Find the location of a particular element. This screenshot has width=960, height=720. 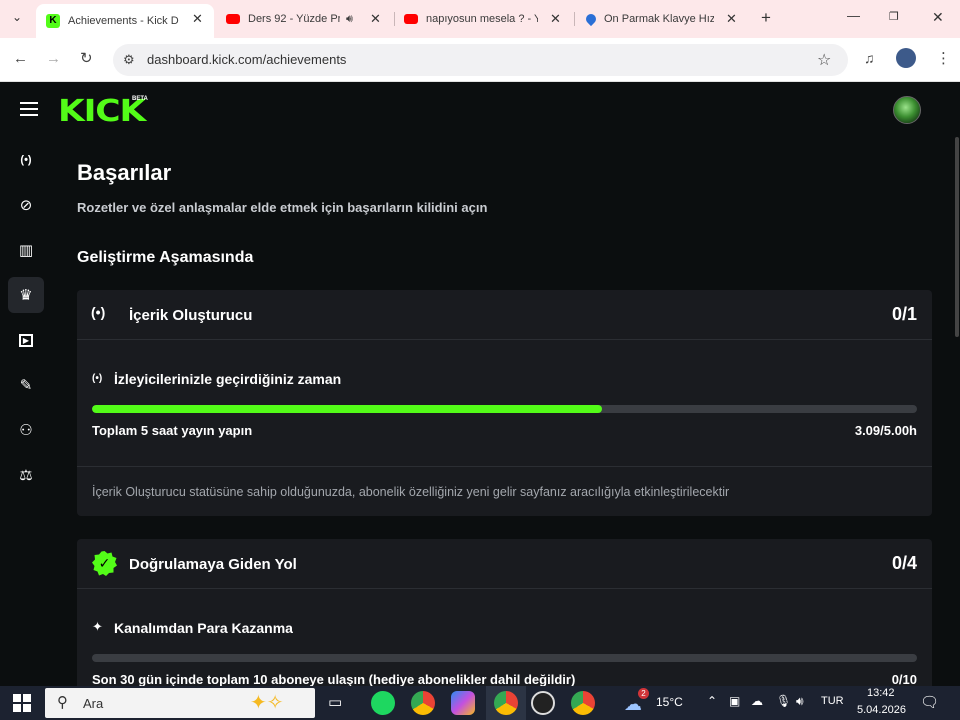

tab-napiyosun: napıyosun mesela ? - Y ✕ is located at coordinates (488, 19).